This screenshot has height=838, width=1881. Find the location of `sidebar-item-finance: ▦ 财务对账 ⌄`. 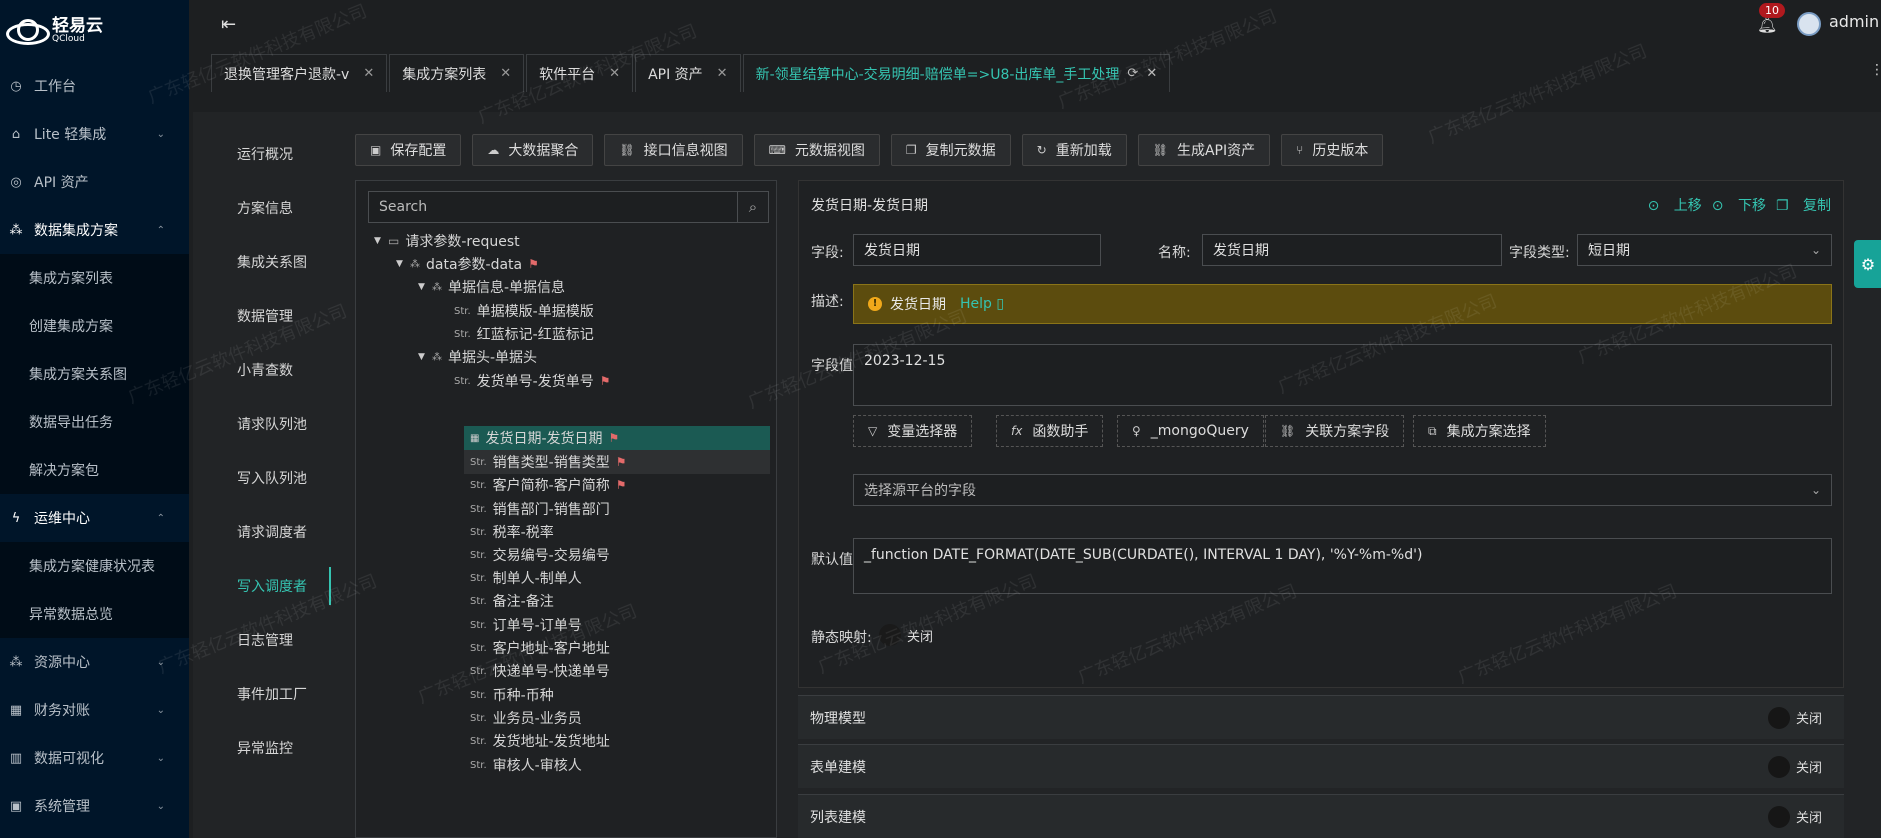

sidebar-item-finance: ▦ 财务对账 ⌄ is located at coordinates (94, 710).